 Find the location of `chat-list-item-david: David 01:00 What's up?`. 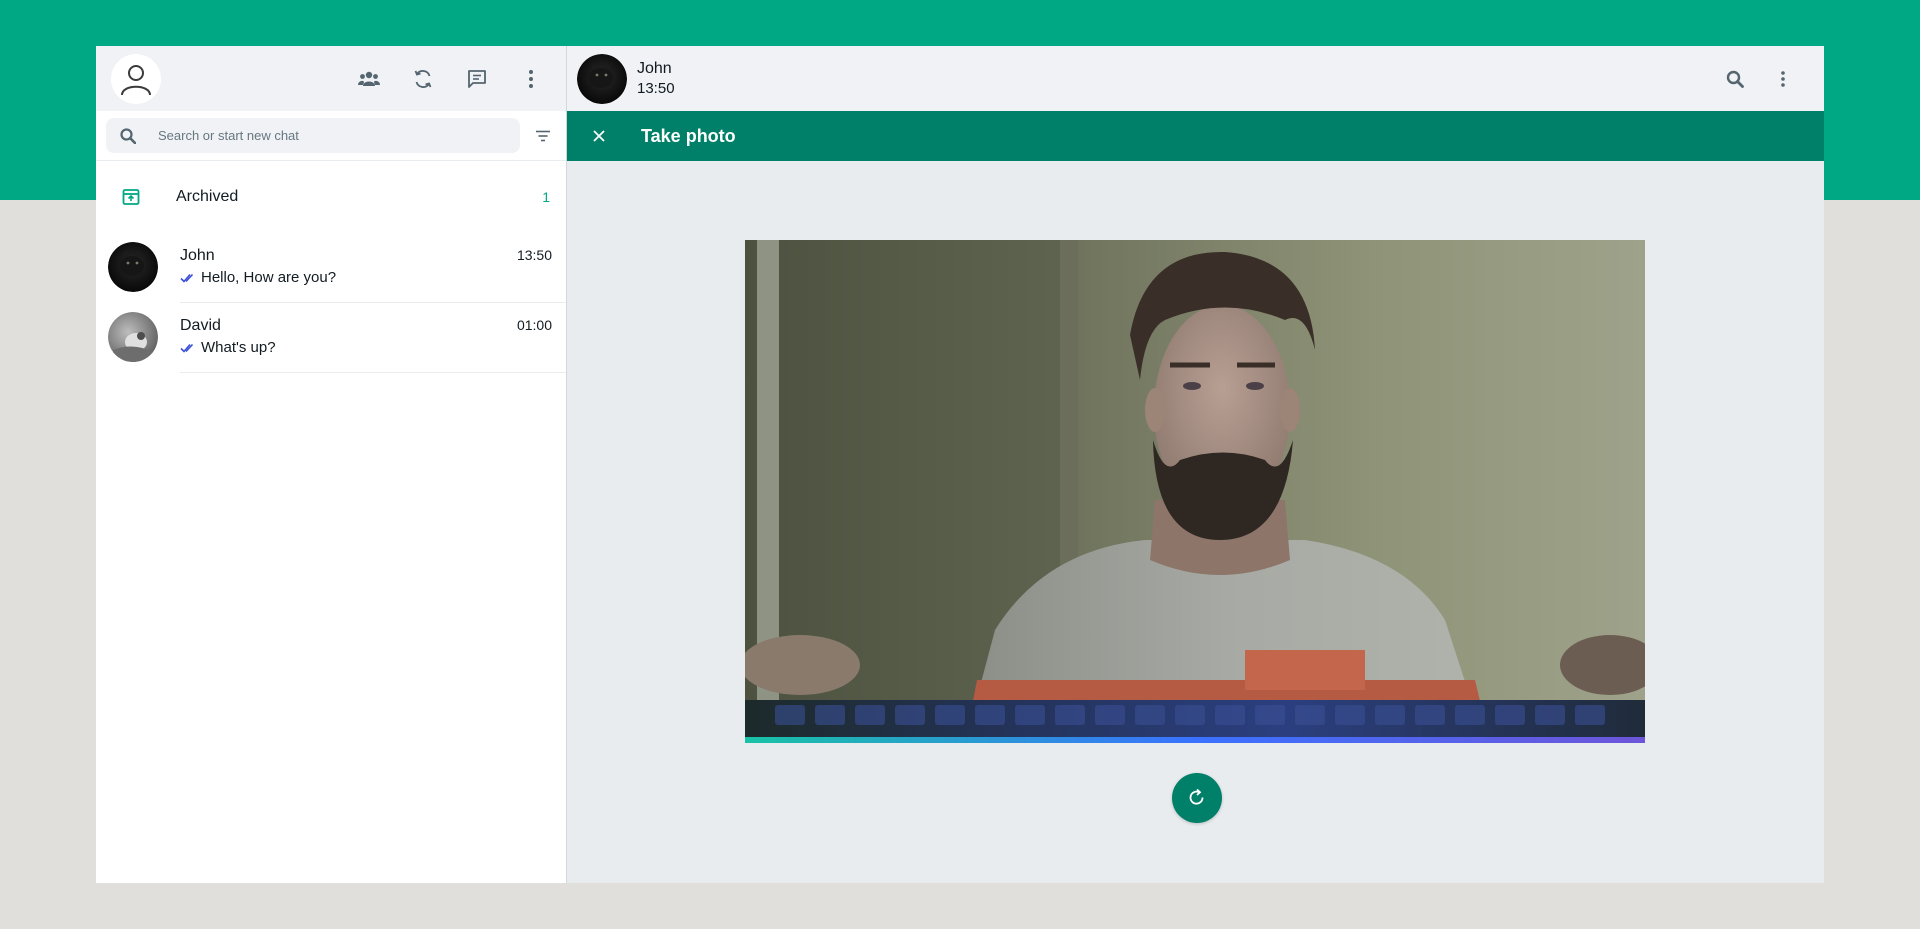

chat-list-item-david: David 01:00 What's up? is located at coordinates (331, 337).